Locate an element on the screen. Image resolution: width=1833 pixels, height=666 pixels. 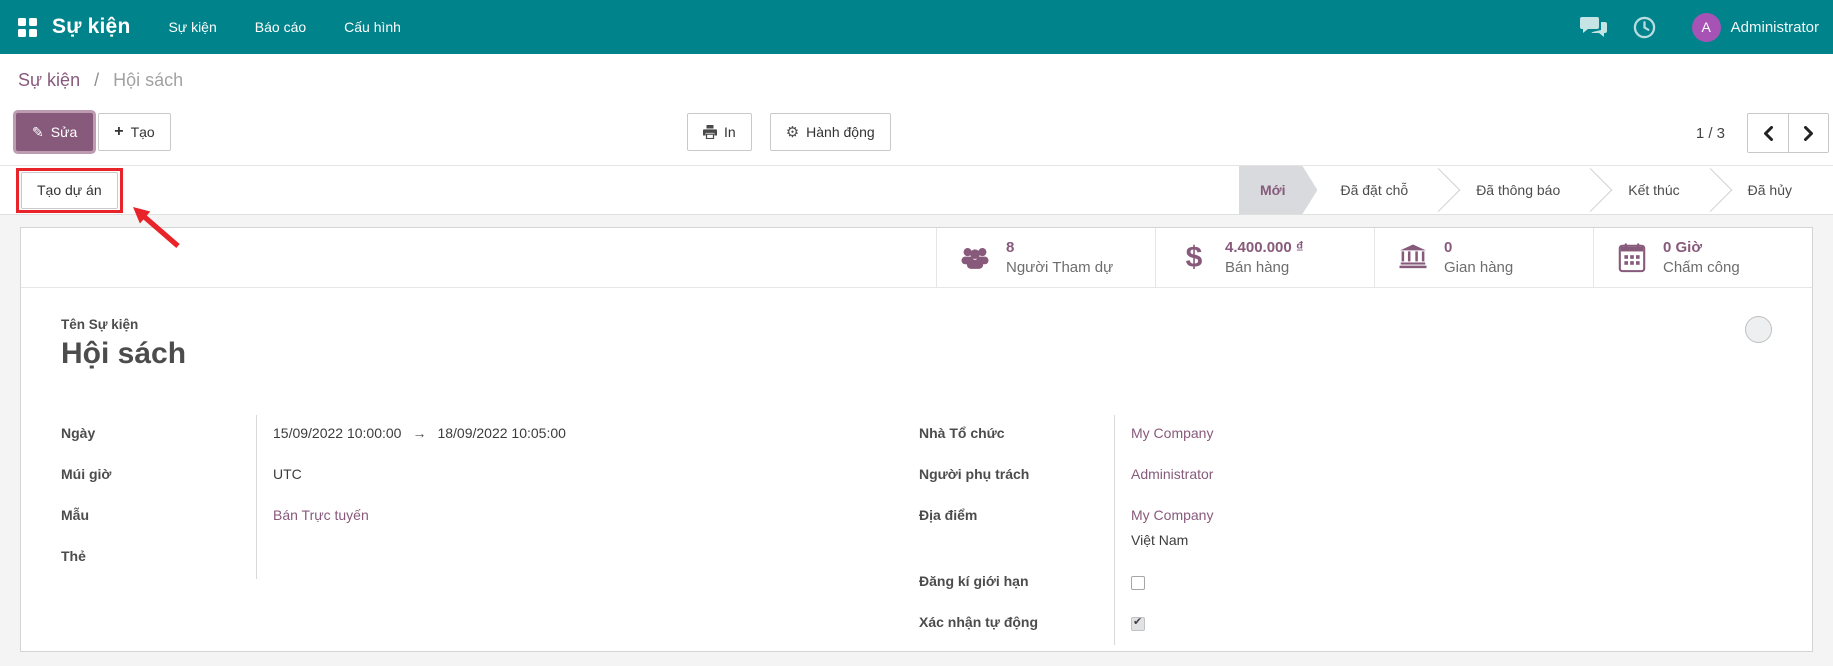
field-row-template: Mẫu Bán Trực tuyến is located at coordinates (467, 517).